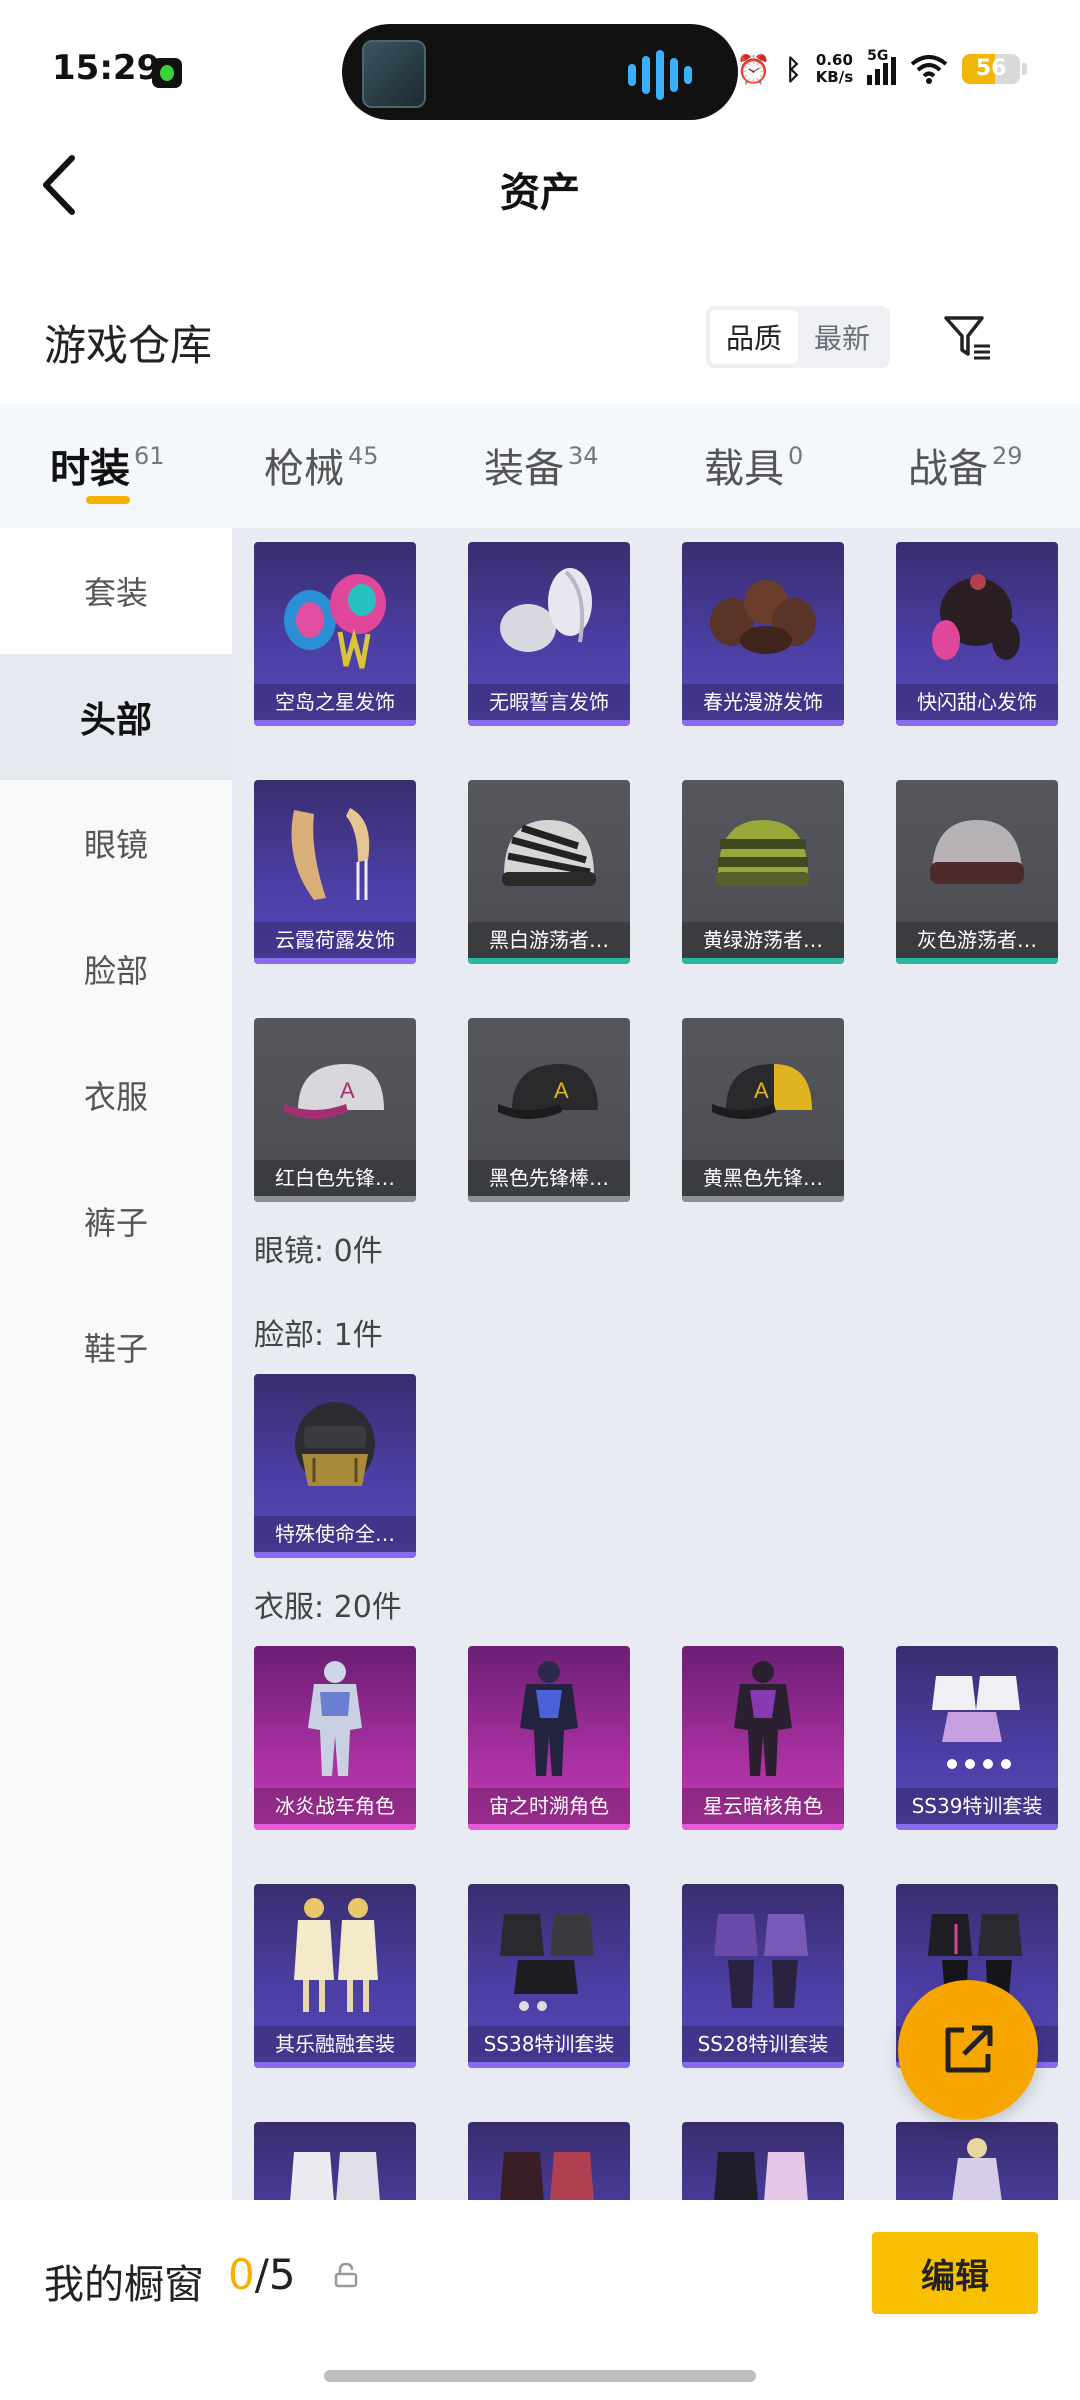 The height and width of the screenshot is (2400, 1080). I want to click on share-floating-button, so click(968, 2050).